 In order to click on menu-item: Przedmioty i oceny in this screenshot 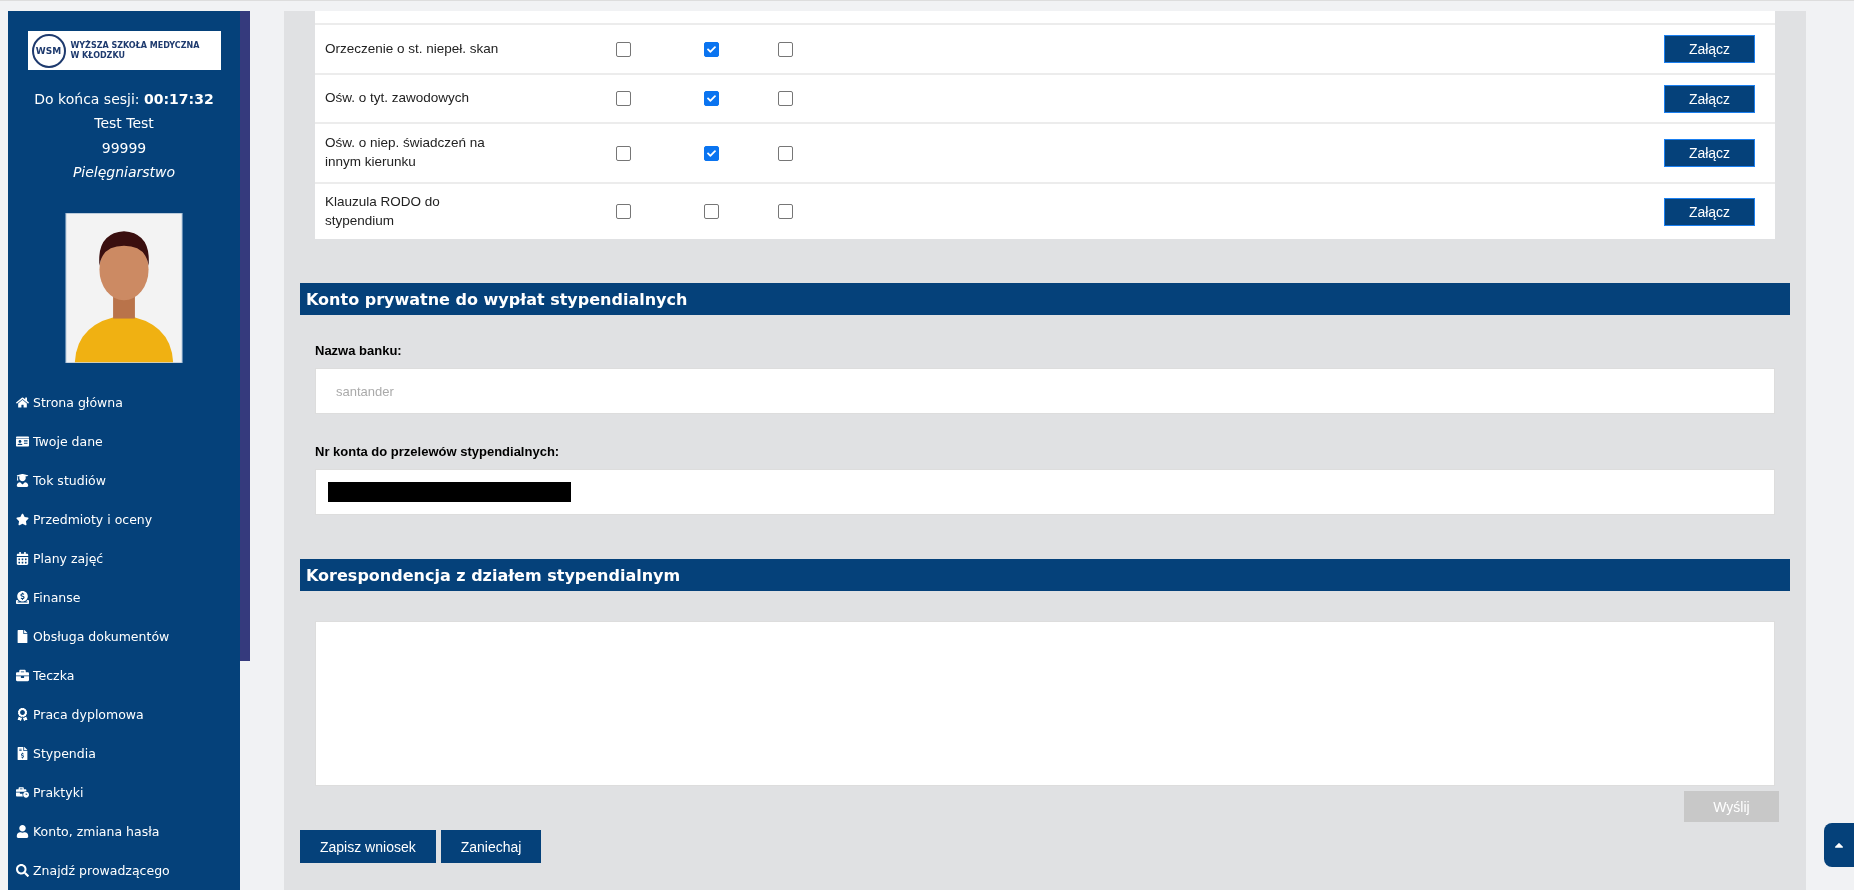, I will do `click(124, 519)`.